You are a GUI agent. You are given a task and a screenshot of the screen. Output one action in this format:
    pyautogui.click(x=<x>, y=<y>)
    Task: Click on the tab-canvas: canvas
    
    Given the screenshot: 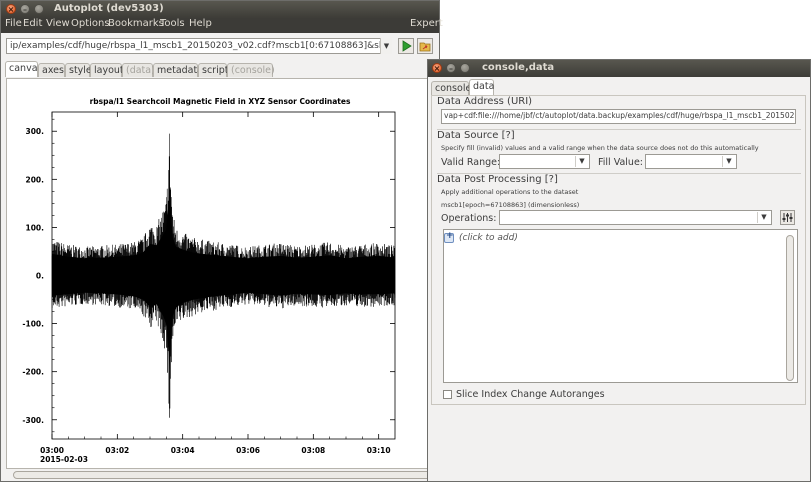 What is the action you would take?
    pyautogui.click(x=23, y=69)
    